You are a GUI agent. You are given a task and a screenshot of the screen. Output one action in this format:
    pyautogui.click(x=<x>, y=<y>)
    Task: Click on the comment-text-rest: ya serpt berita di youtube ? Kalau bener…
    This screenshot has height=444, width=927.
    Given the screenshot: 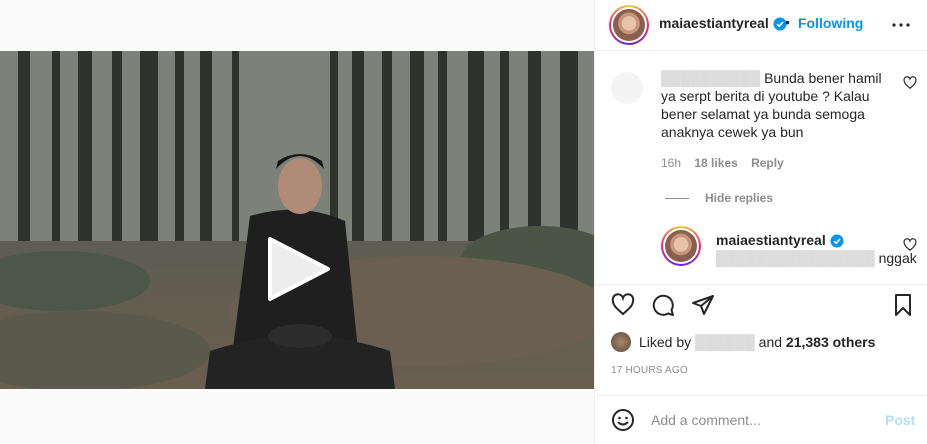 What is the action you would take?
    pyautogui.click(x=765, y=114)
    